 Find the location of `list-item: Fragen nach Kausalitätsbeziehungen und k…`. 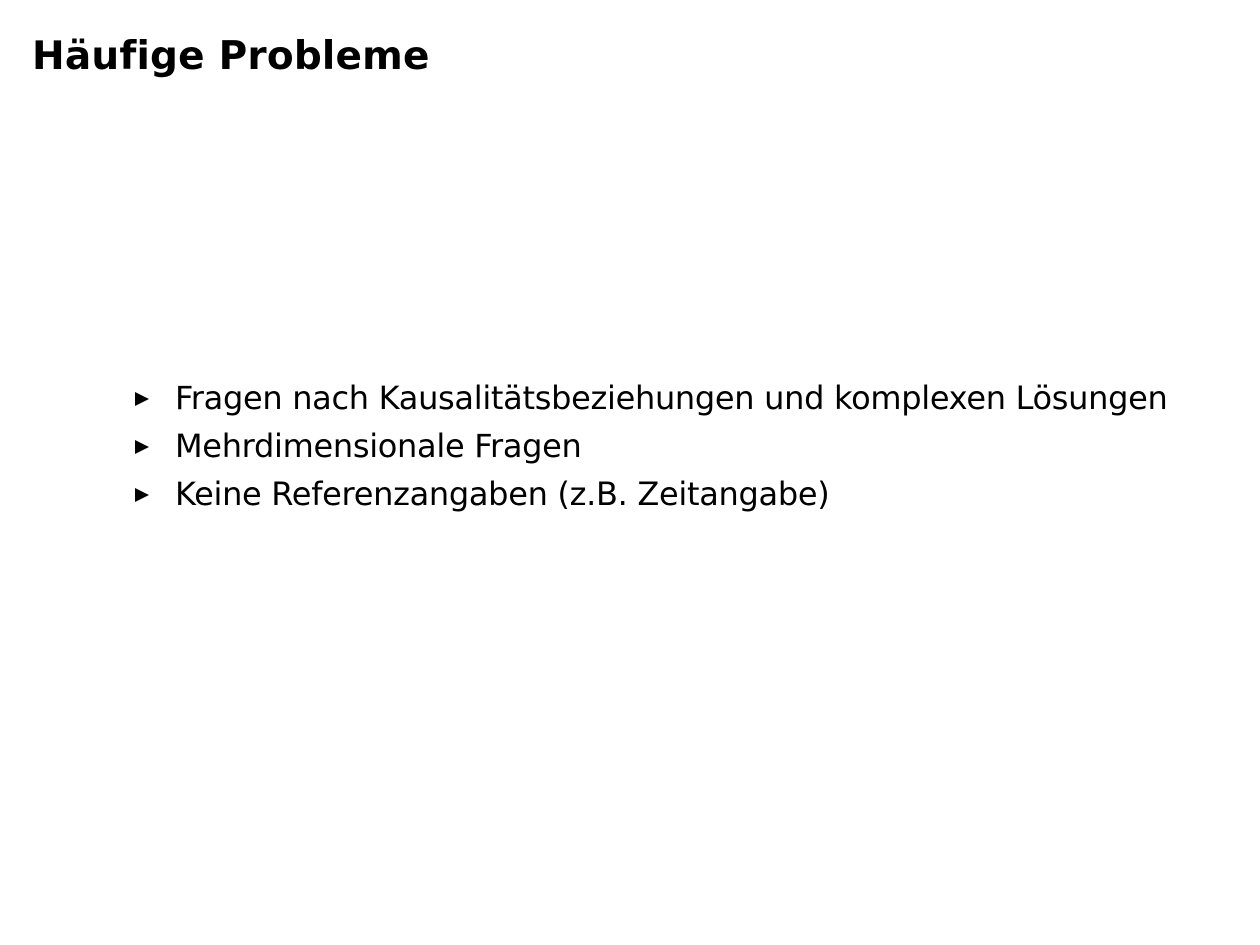

list-item: Fragen nach Kausalitätsbeziehungen und k… is located at coordinates (651, 398).